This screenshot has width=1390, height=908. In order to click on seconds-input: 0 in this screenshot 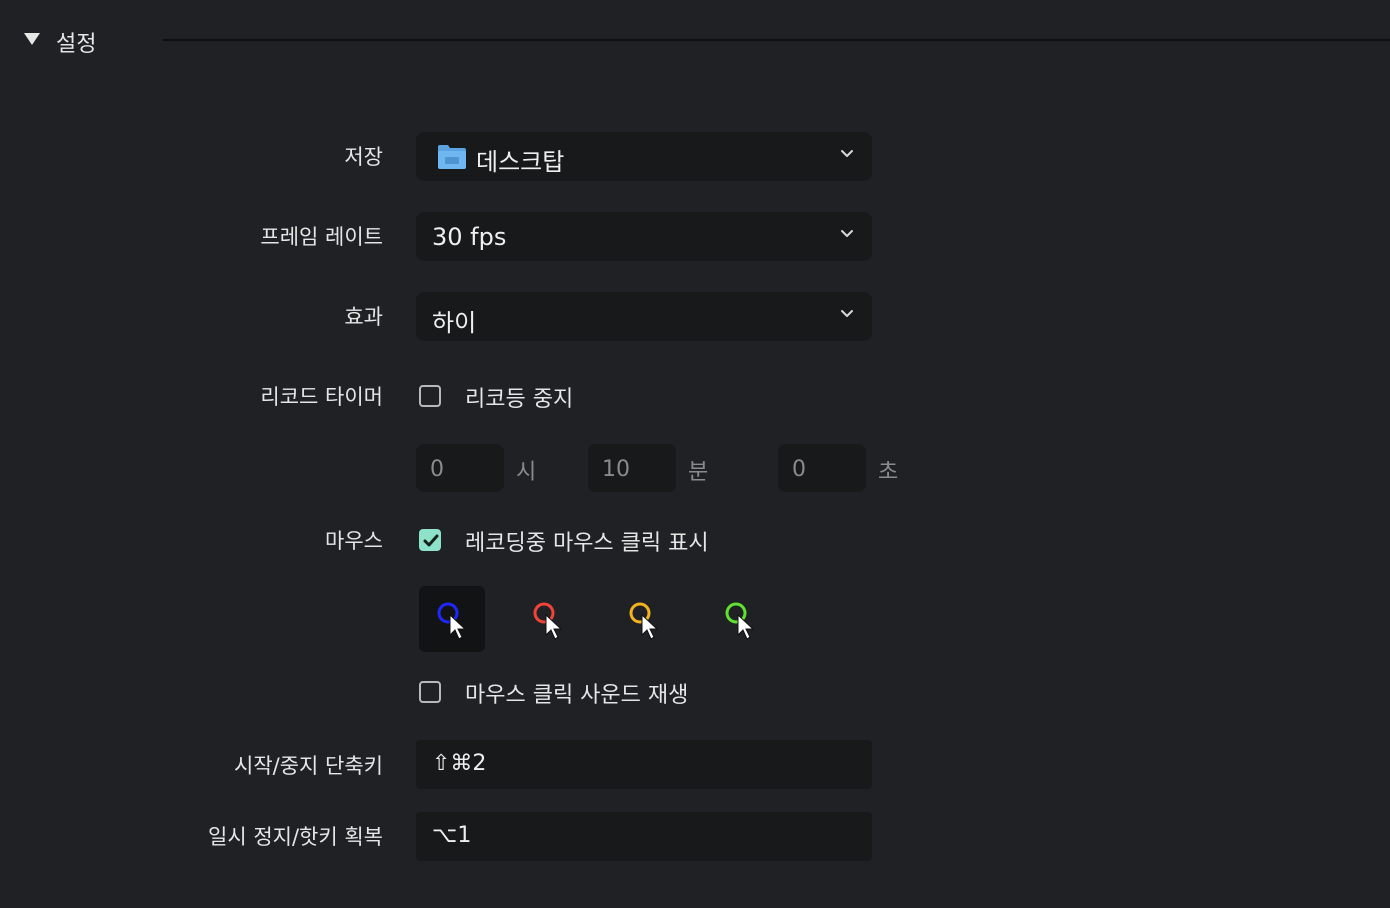, I will do `click(822, 468)`.